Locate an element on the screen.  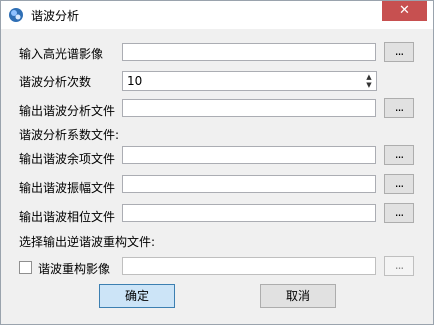
app-icon is located at coordinates (16, 15).